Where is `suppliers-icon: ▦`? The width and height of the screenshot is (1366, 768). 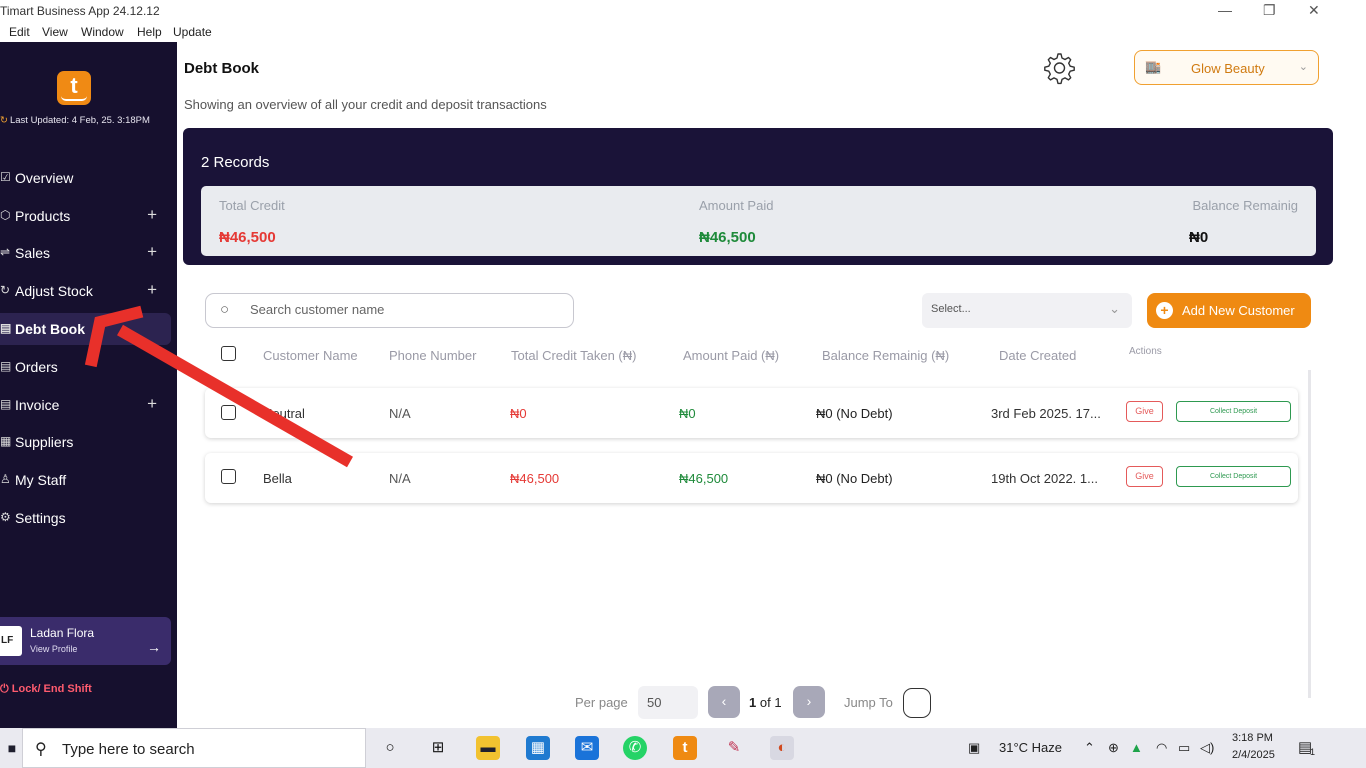
suppliers-icon: ▦ is located at coordinates (6, 441).